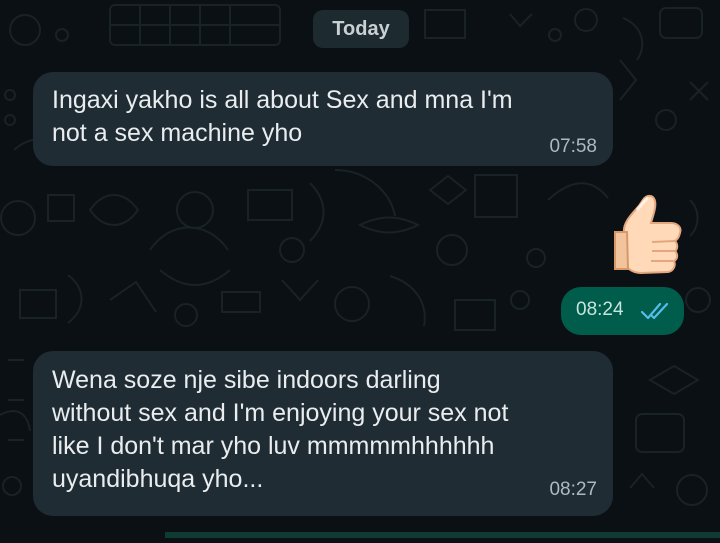 The height and width of the screenshot is (543, 720). Describe the element at coordinates (600, 309) in the screenshot. I see `message-timestamp: 08:24` at that location.